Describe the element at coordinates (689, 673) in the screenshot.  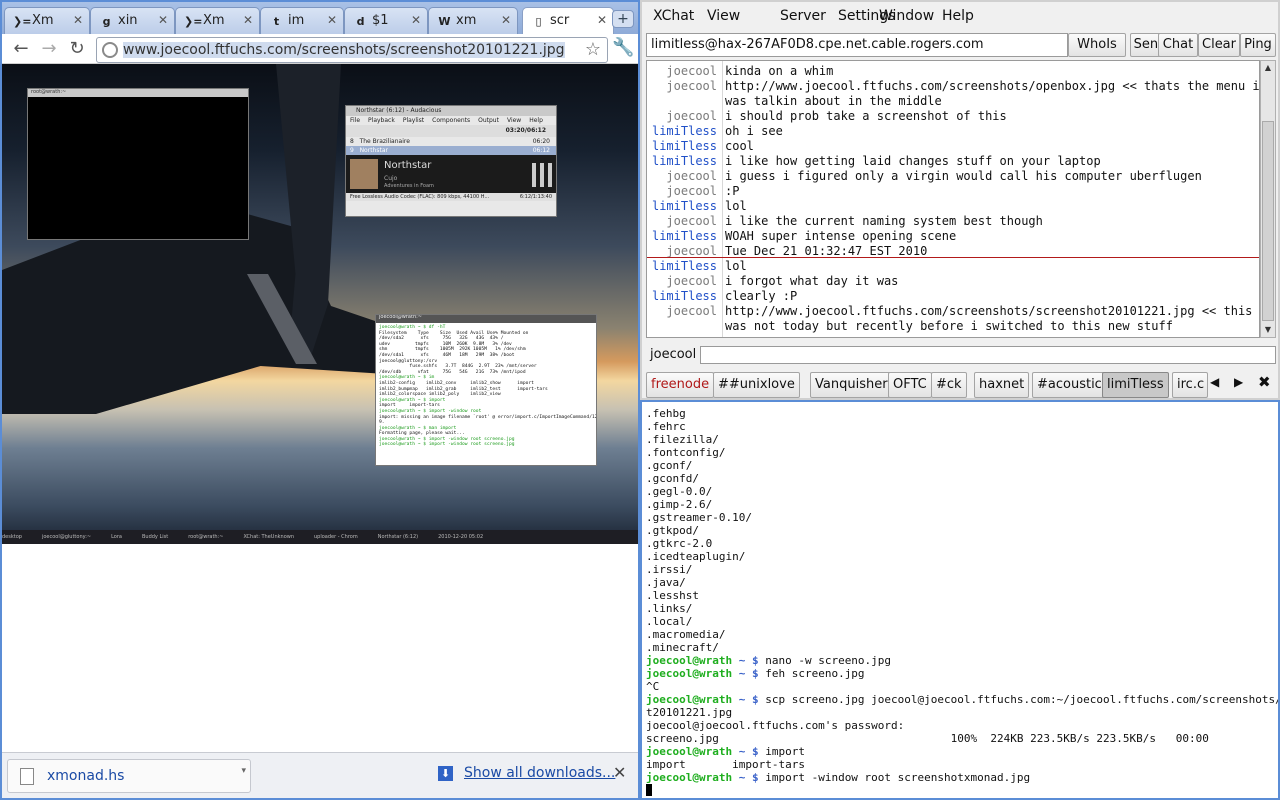
I see `prompt-user: joecool@wrath` at that location.